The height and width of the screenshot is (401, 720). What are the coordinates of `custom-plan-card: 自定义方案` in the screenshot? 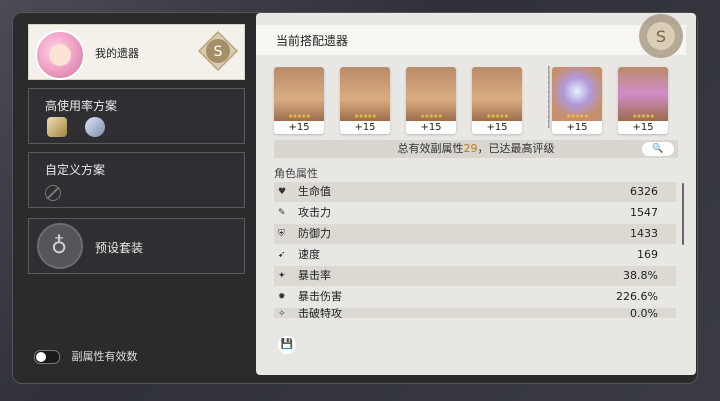 It's located at (136, 180).